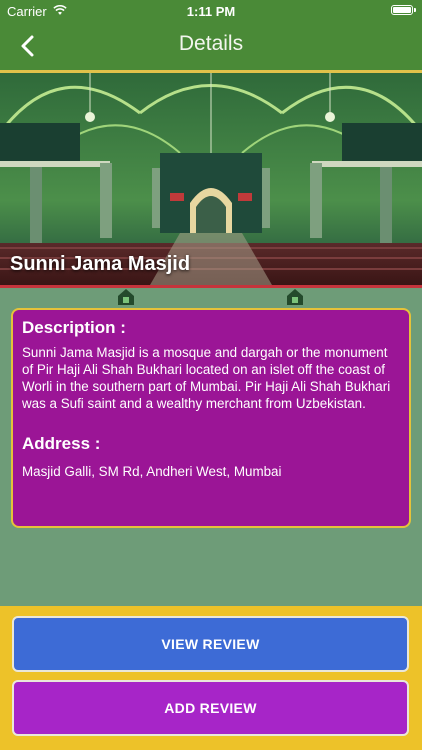 The width and height of the screenshot is (422, 750). What do you see at coordinates (210, 644) in the screenshot?
I see `view-review-button: VIEW REVIEW` at bounding box center [210, 644].